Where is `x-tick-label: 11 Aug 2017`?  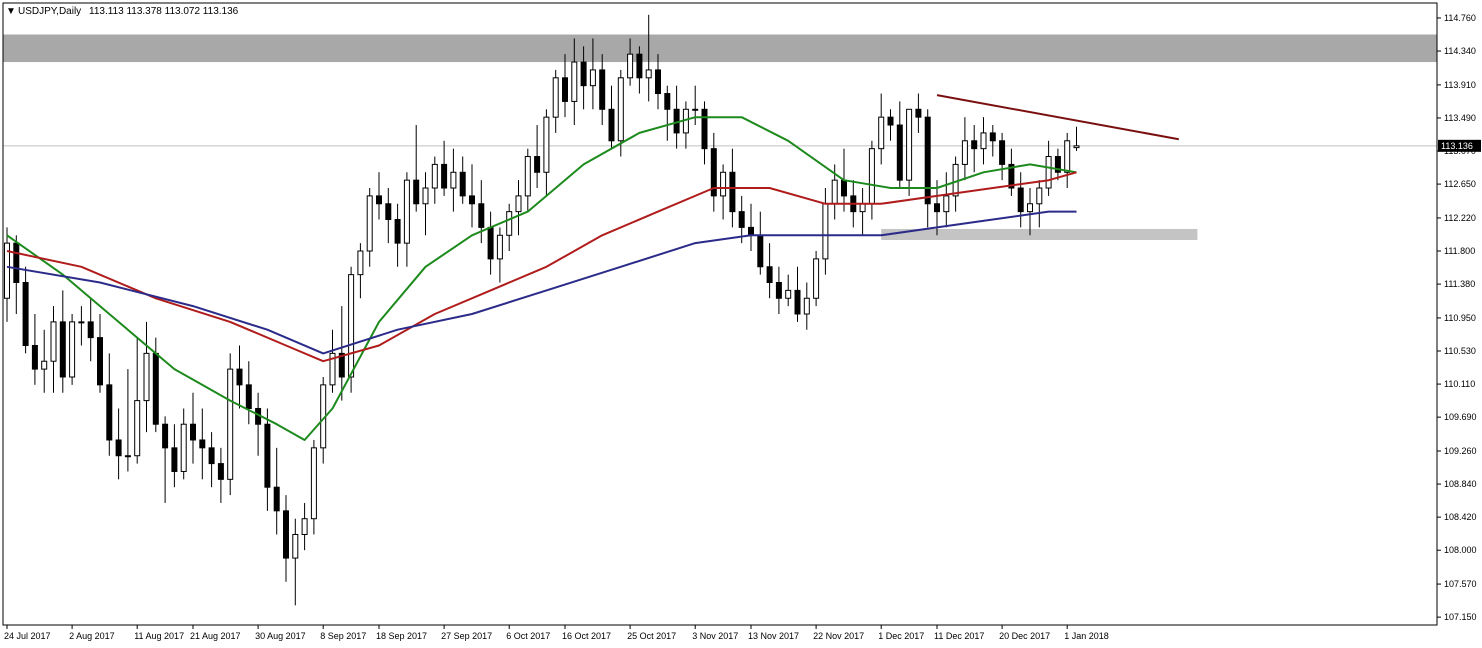 x-tick-label: 11 Aug 2017 is located at coordinates (159, 636).